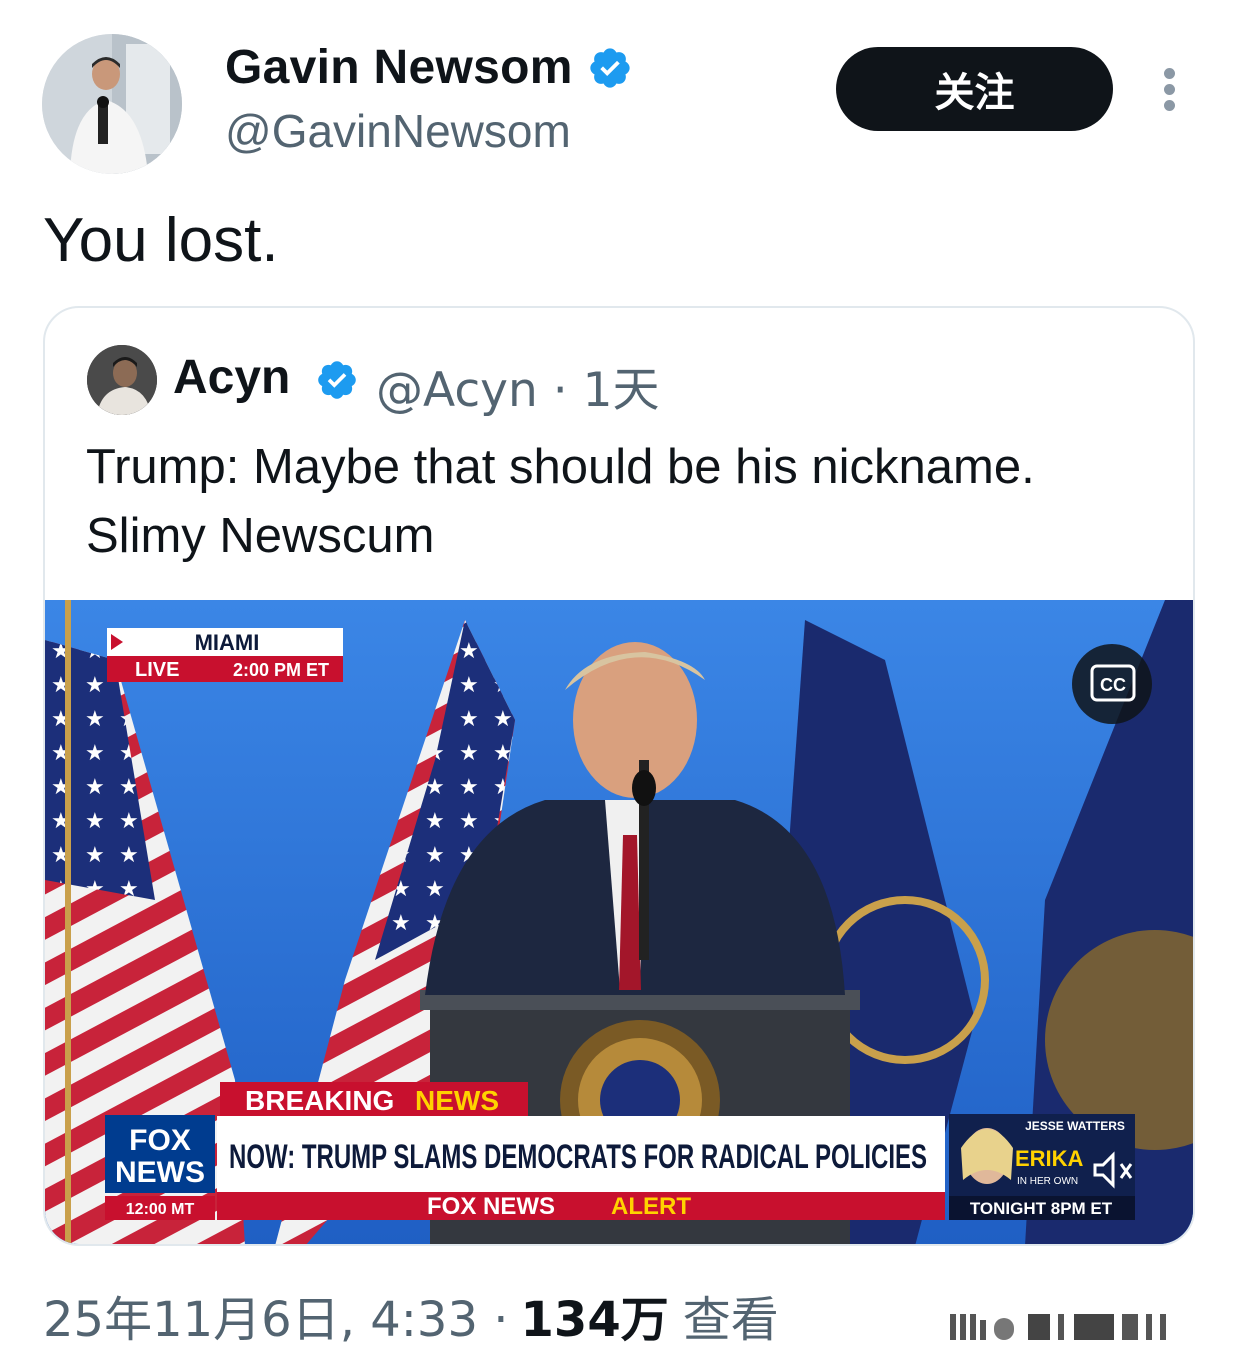  Describe the element at coordinates (260, 536) in the screenshot. I see `quoted-text-line-2: Slimy Newscum` at that location.